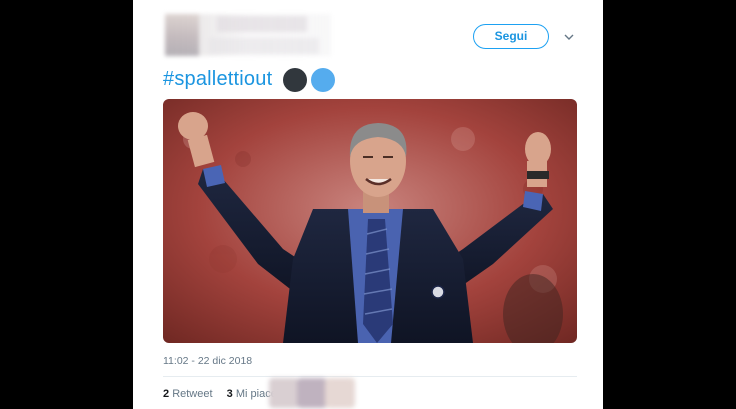 Image resolution: width=736 pixels, height=409 pixels. Describe the element at coordinates (370, 376) in the screenshot. I see `divider` at that location.